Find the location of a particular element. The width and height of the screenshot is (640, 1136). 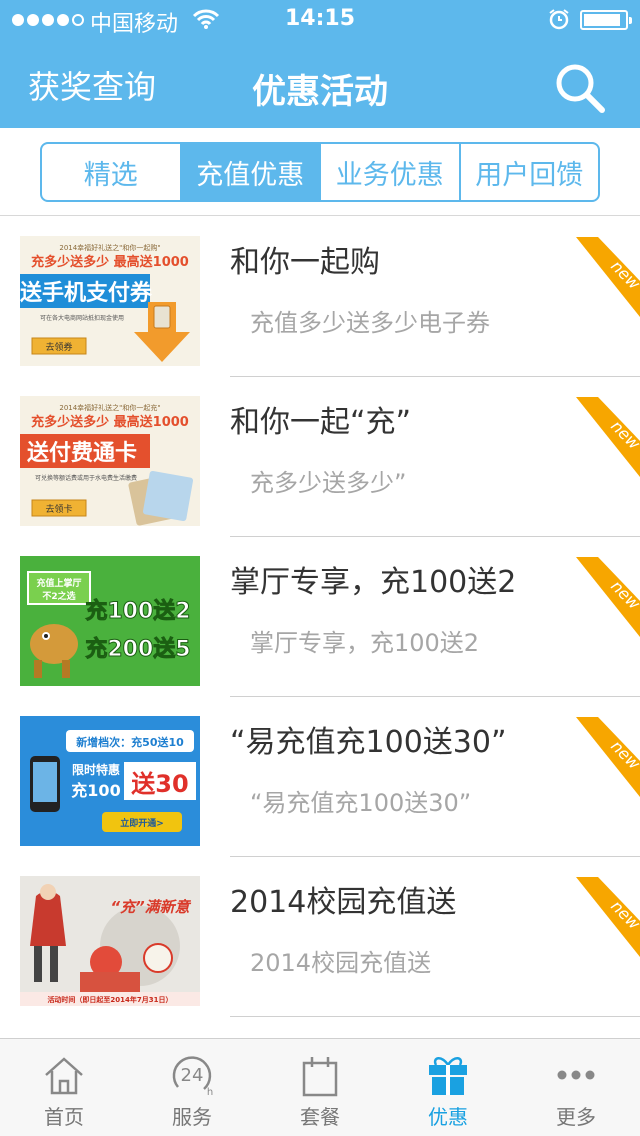

battery-icon is located at coordinates (606, 20).